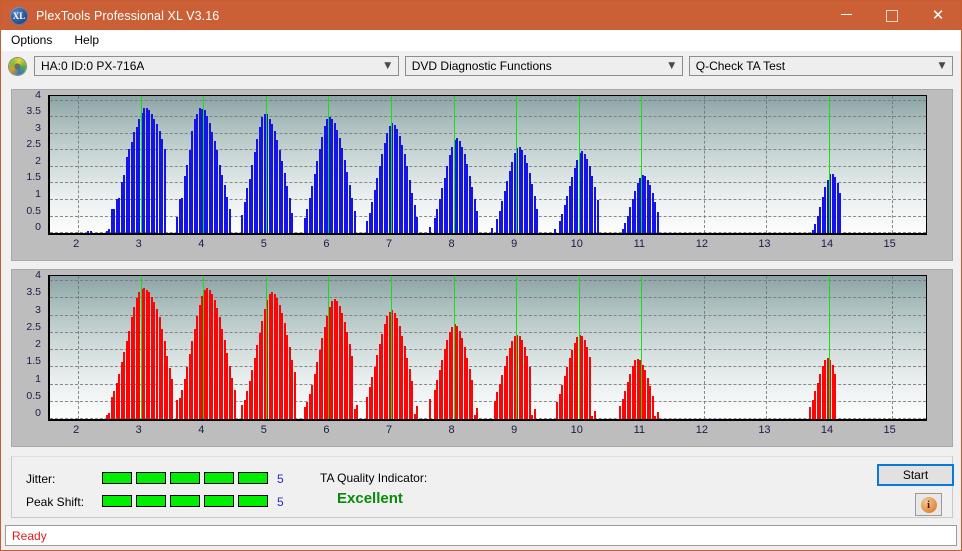 This screenshot has height=551, width=962. What do you see at coordinates (33, 177) in the screenshot?
I see `y-tick-label: 1.5` at bounding box center [33, 177].